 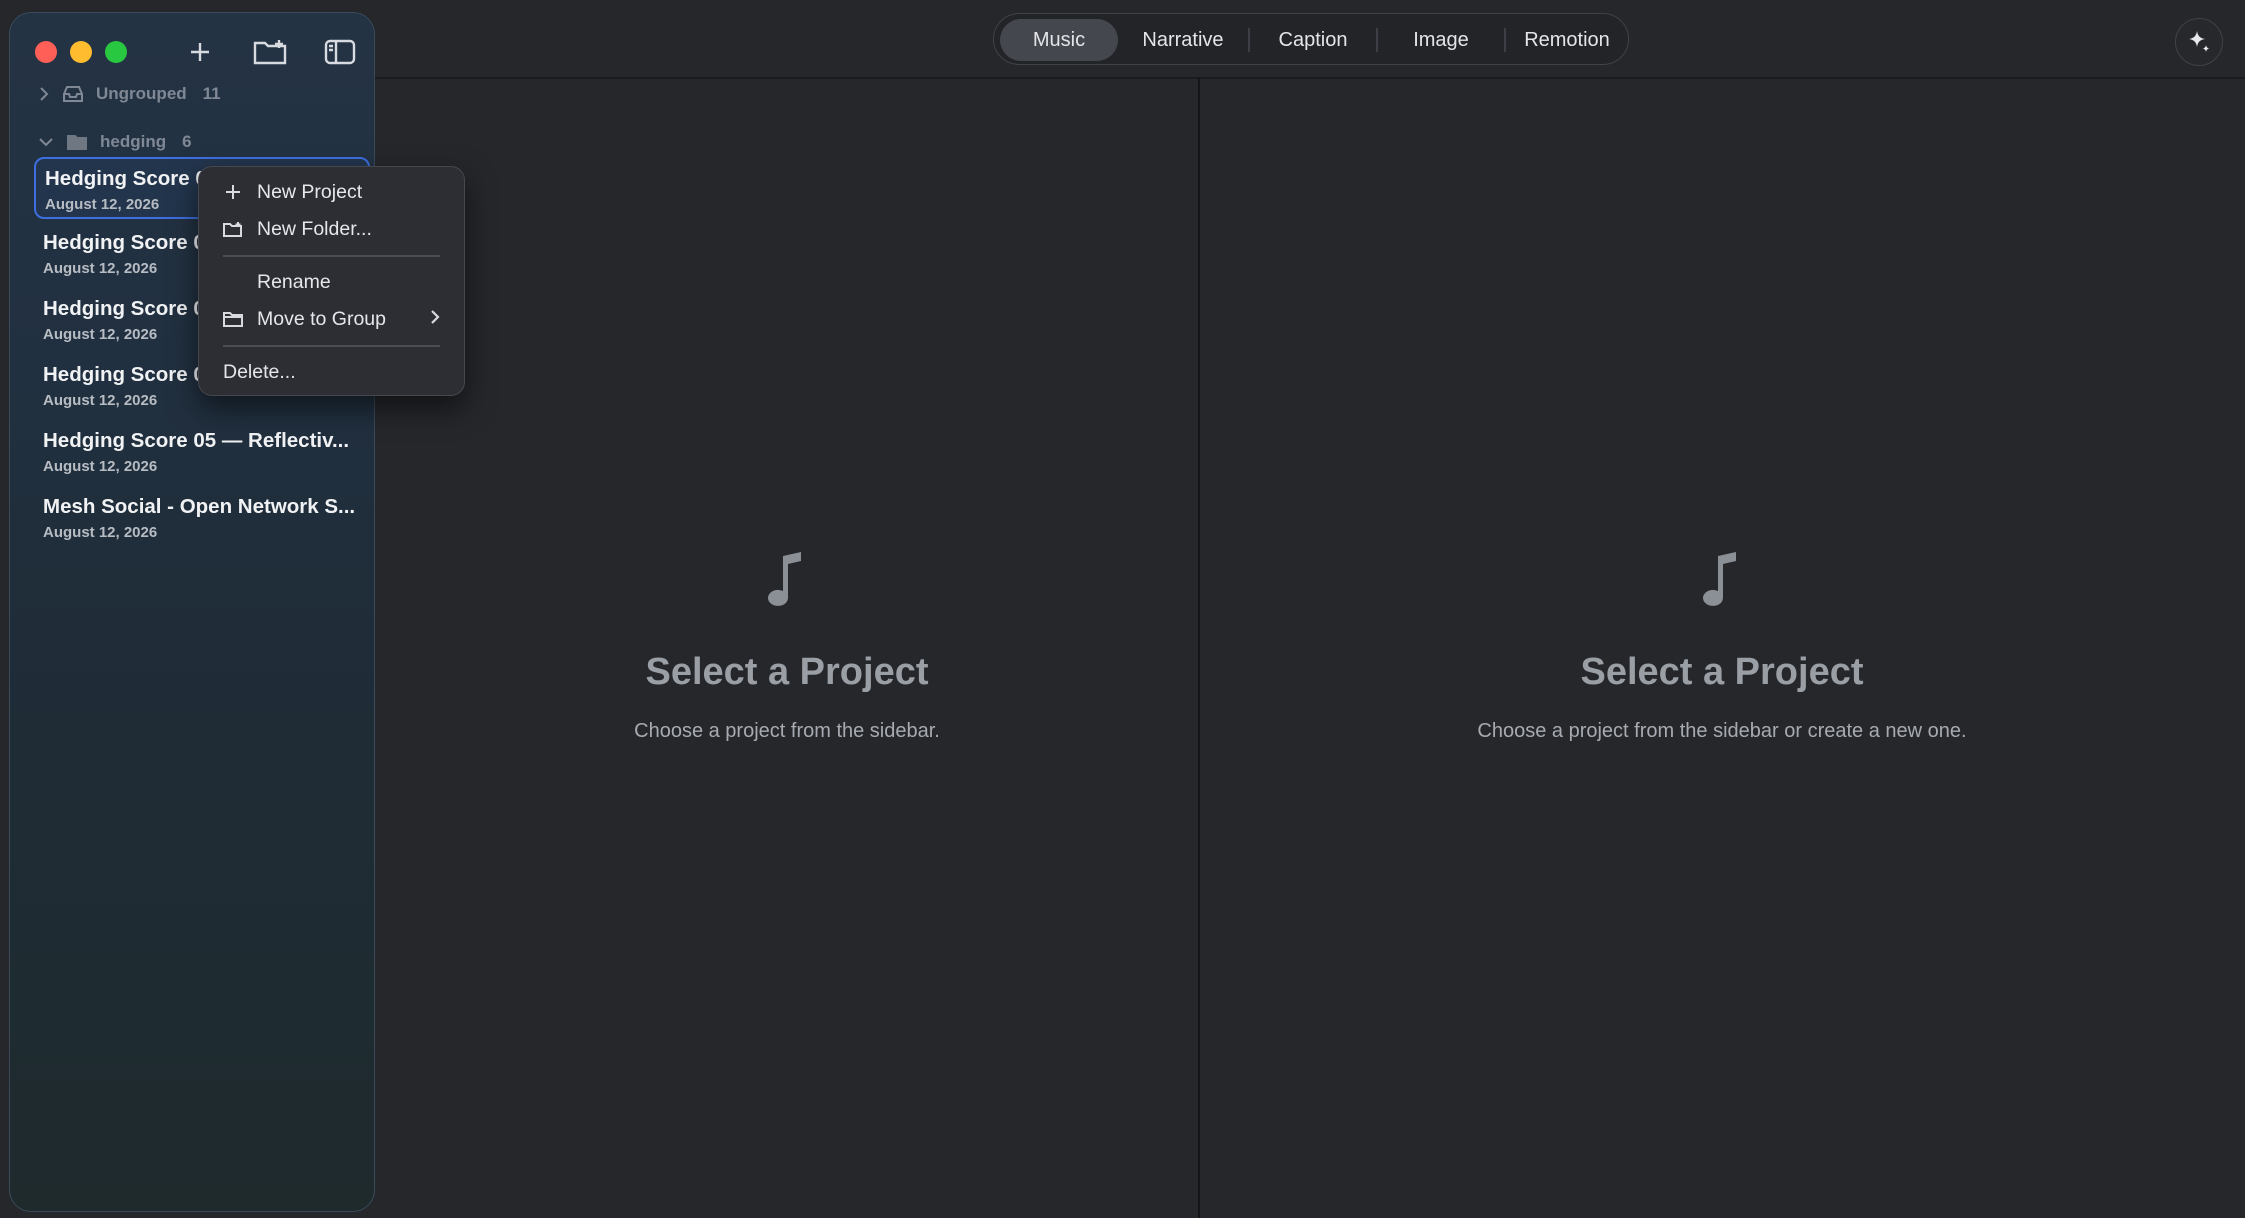 I want to click on chevron-down-icon, so click(x=46, y=142).